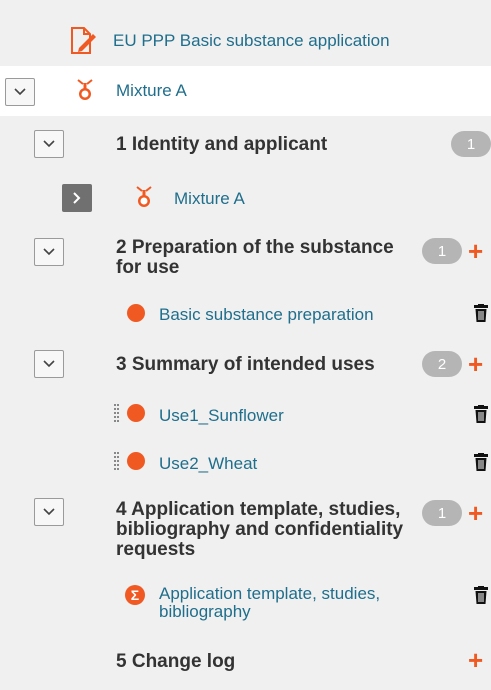  What do you see at coordinates (475, 513) in the screenshot?
I see `section-4-add-button: +` at bounding box center [475, 513].